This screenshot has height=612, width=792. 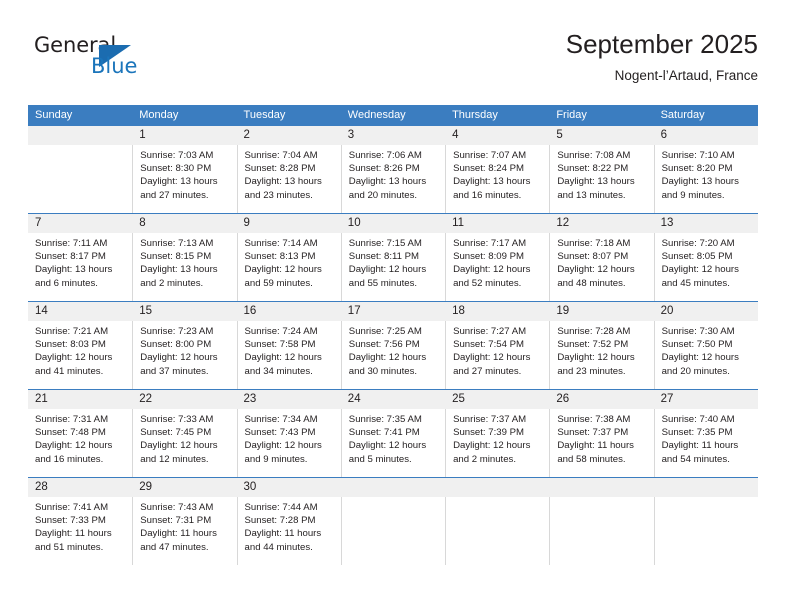 I want to click on page-title: September 2025, so click(x=661, y=44).